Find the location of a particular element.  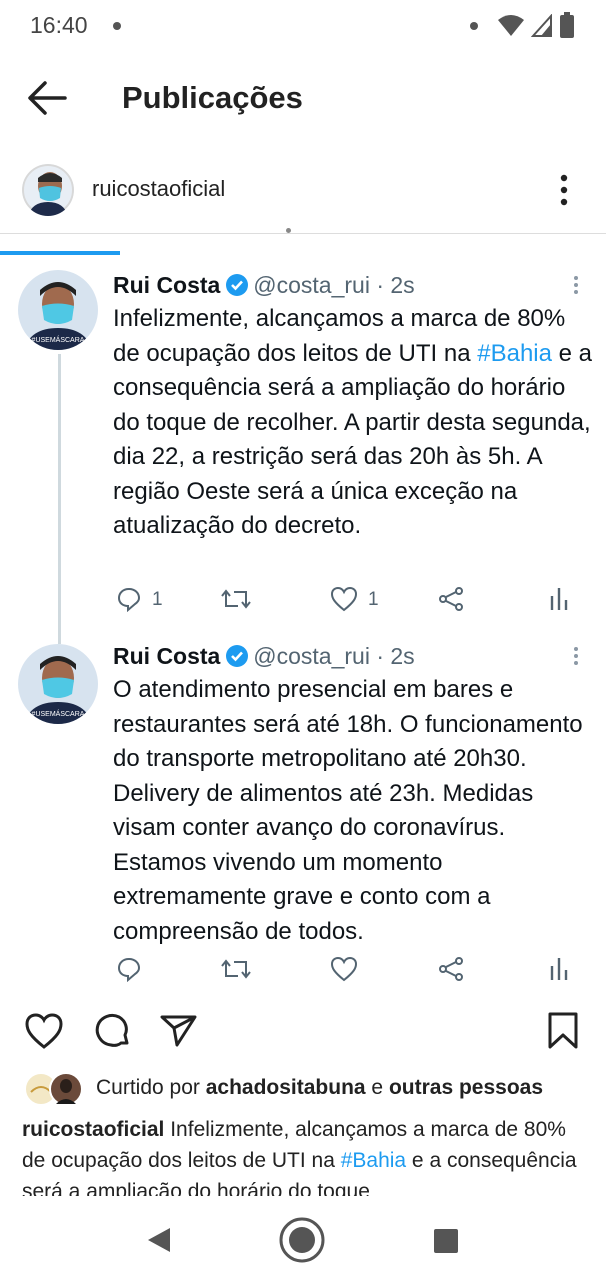

nav-back-icon is located at coordinates (159, 1240).